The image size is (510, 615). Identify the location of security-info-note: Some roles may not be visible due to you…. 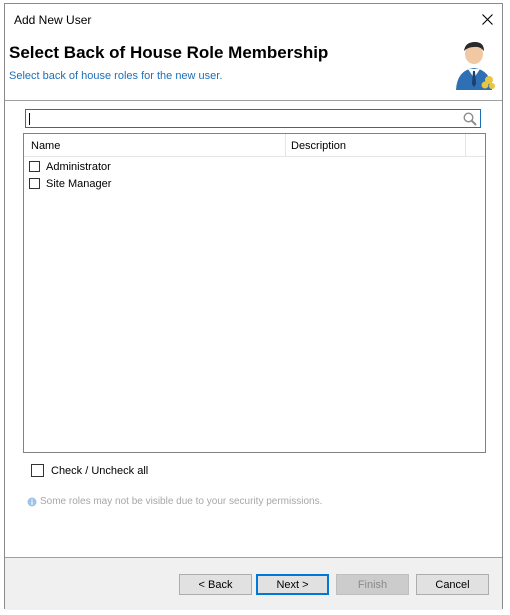
(174, 501).